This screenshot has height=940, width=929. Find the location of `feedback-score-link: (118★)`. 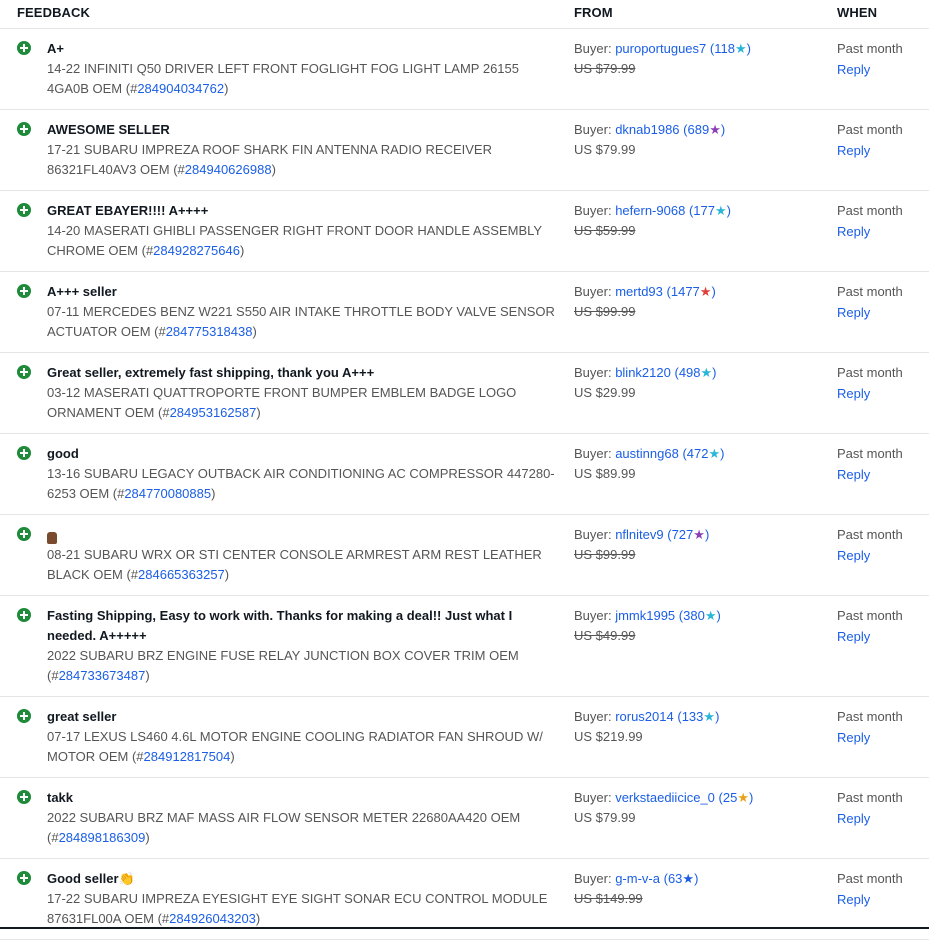

feedback-score-link: (118★) is located at coordinates (730, 48).